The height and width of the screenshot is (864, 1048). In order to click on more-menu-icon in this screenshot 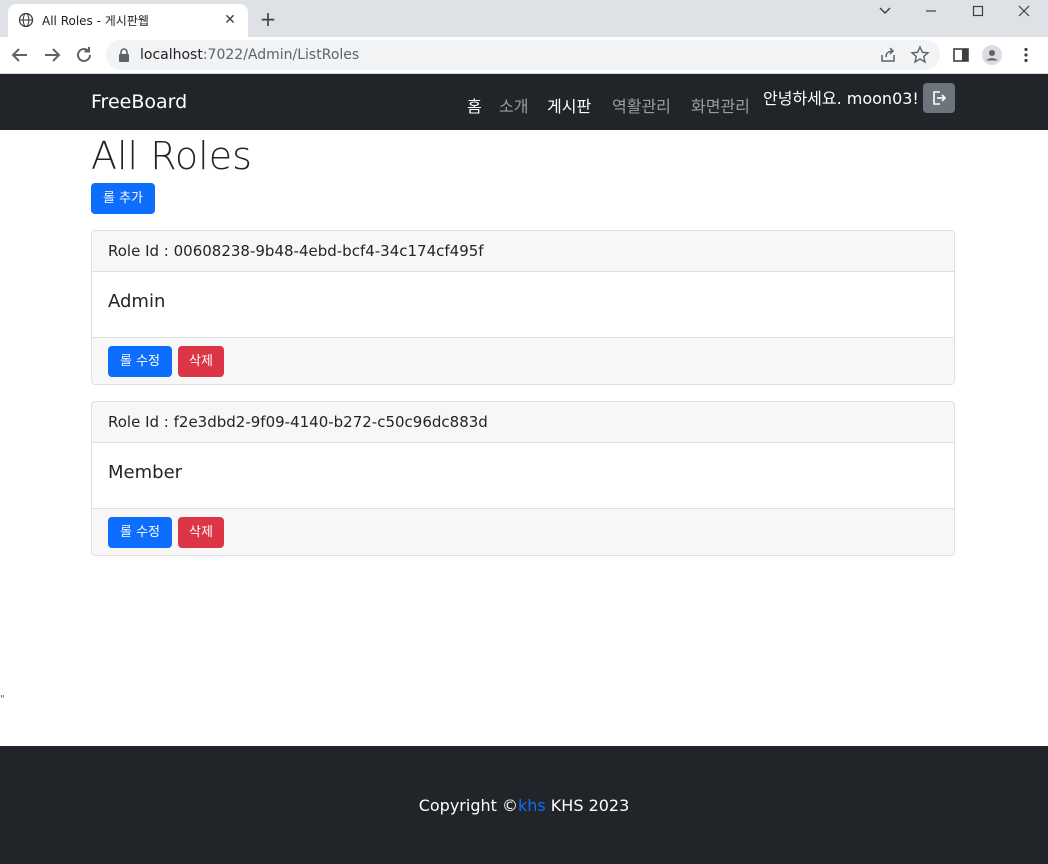, I will do `click(1026, 55)`.